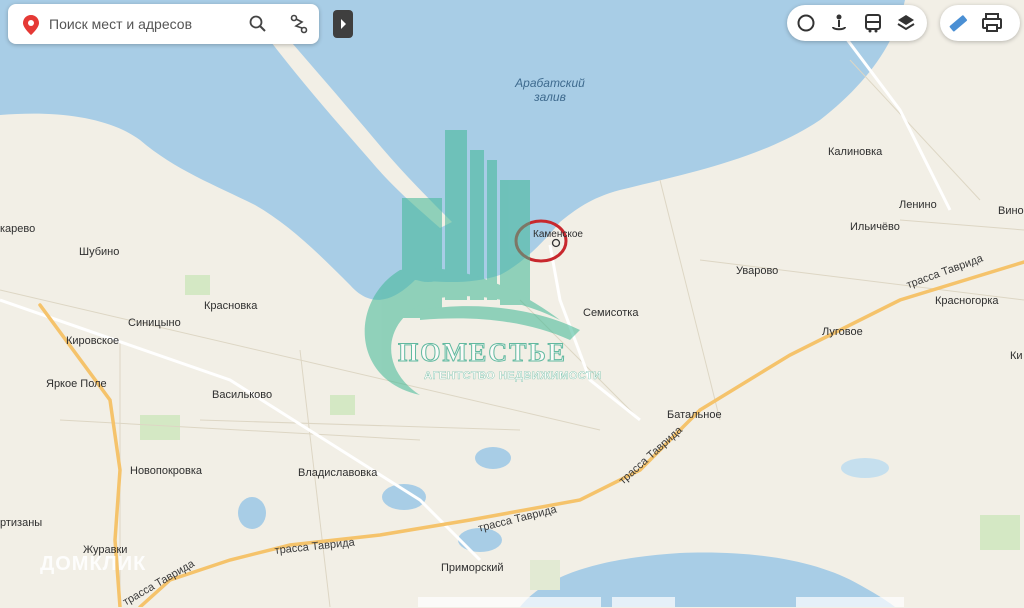 The image size is (1024, 608). Describe the element at coordinates (694, 415) in the screenshot. I see `place-label-batalnoe: Батальное` at that location.